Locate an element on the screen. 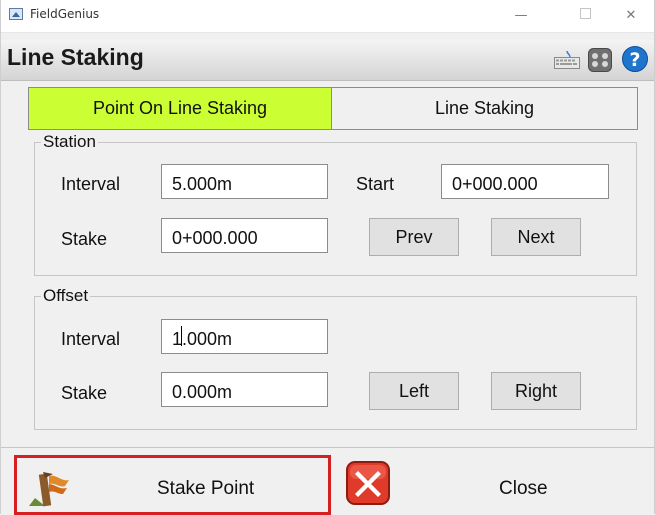 Image resolution: width=655 pixels, height=515 pixels. offset-interval-input is located at coordinates (244, 336).